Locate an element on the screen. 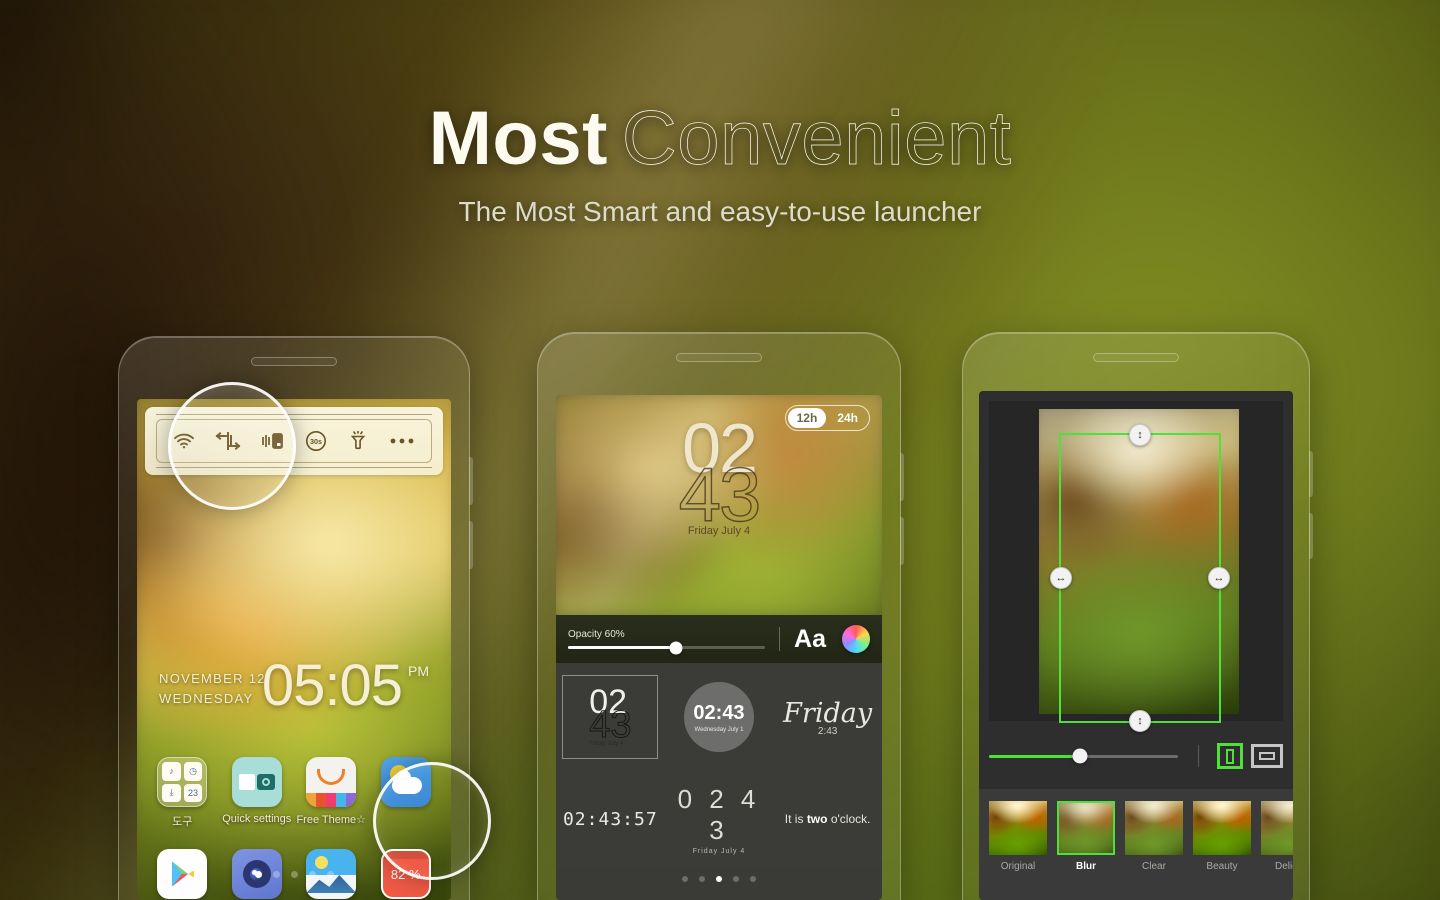 The width and height of the screenshot is (1440, 900). wifi-icon is located at coordinates (184, 441).